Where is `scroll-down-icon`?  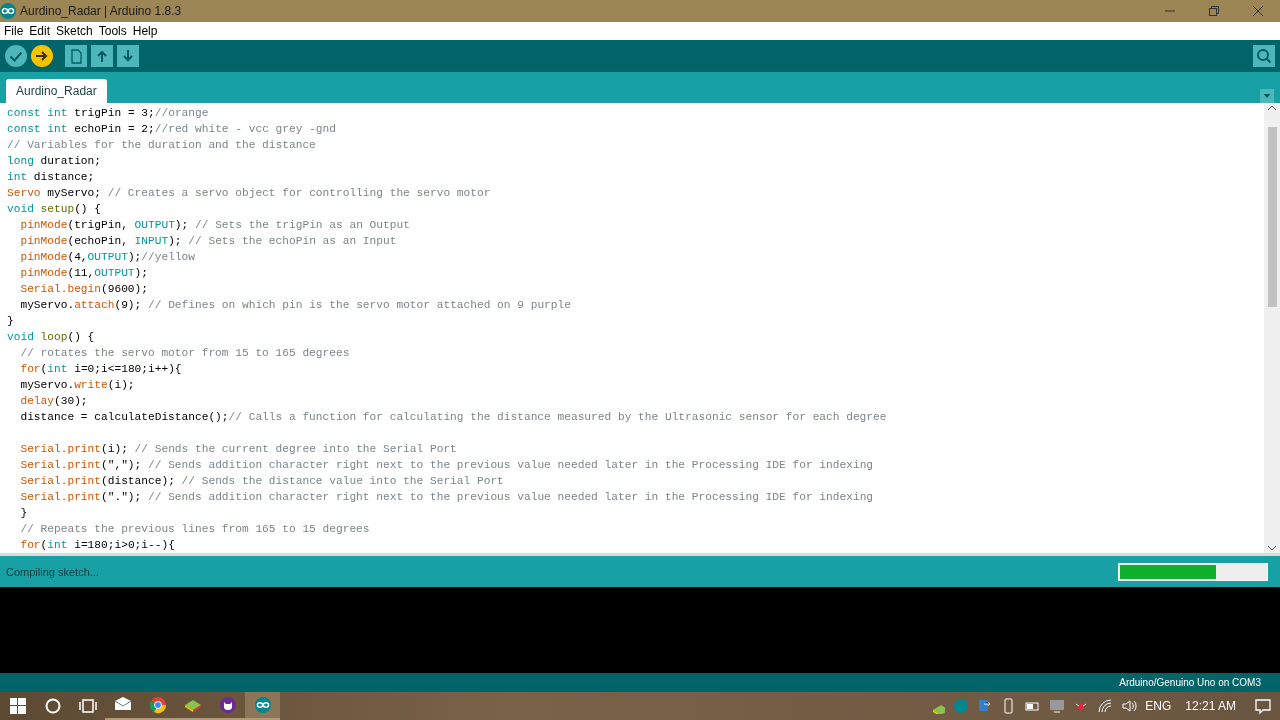
scroll-down-icon is located at coordinates (1272, 548).